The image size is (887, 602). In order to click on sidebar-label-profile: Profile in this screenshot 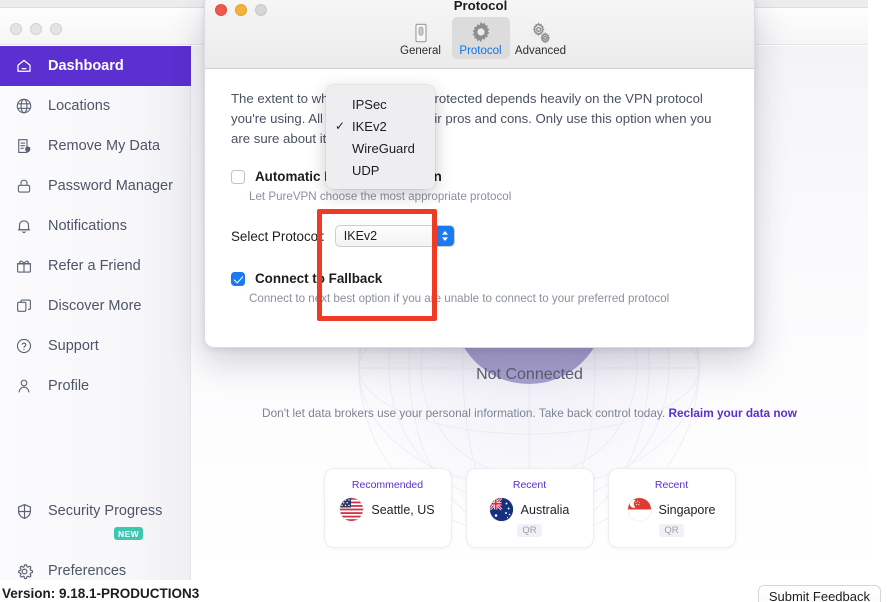, I will do `click(69, 386)`.